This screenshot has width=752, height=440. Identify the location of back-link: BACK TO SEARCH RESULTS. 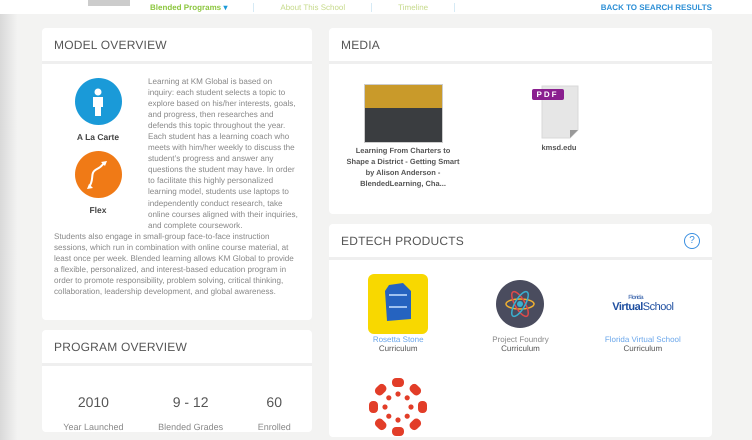
(656, 7).